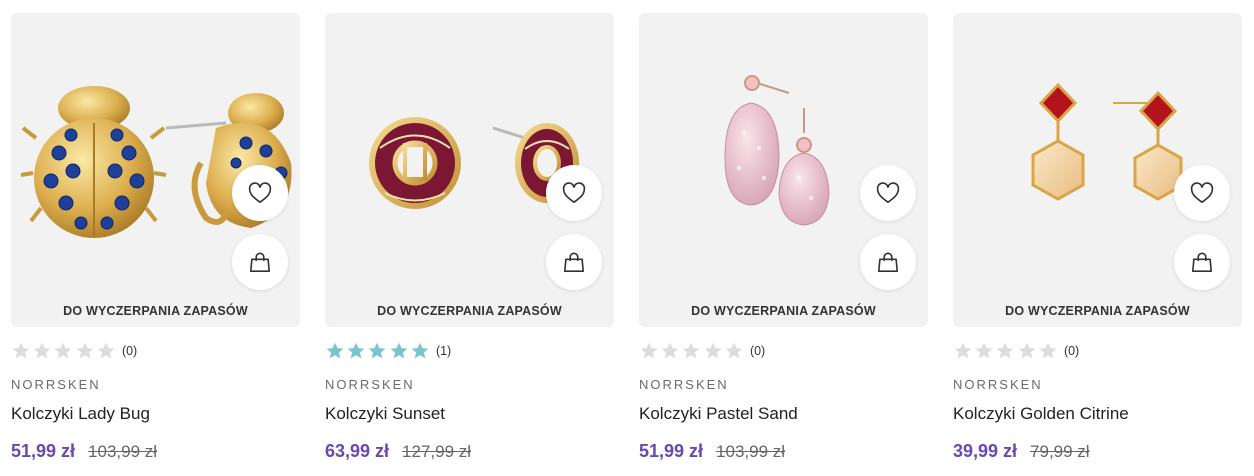 This screenshot has width=1254, height=476. Describe the element at coordinates (357, 451) in the screenshot. I see `sale-price: 63,99 zł` at that location.